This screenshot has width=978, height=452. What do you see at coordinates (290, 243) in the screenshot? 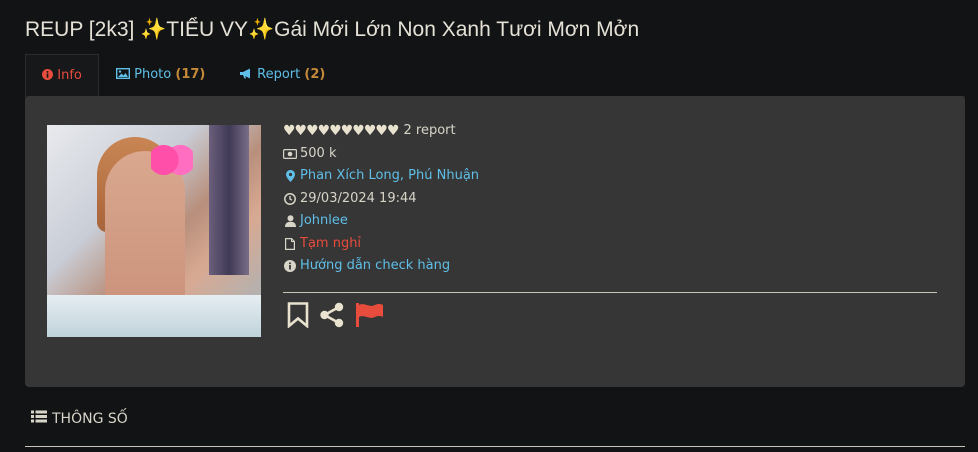
I see `file-icon` at bounding box center [290, 243].